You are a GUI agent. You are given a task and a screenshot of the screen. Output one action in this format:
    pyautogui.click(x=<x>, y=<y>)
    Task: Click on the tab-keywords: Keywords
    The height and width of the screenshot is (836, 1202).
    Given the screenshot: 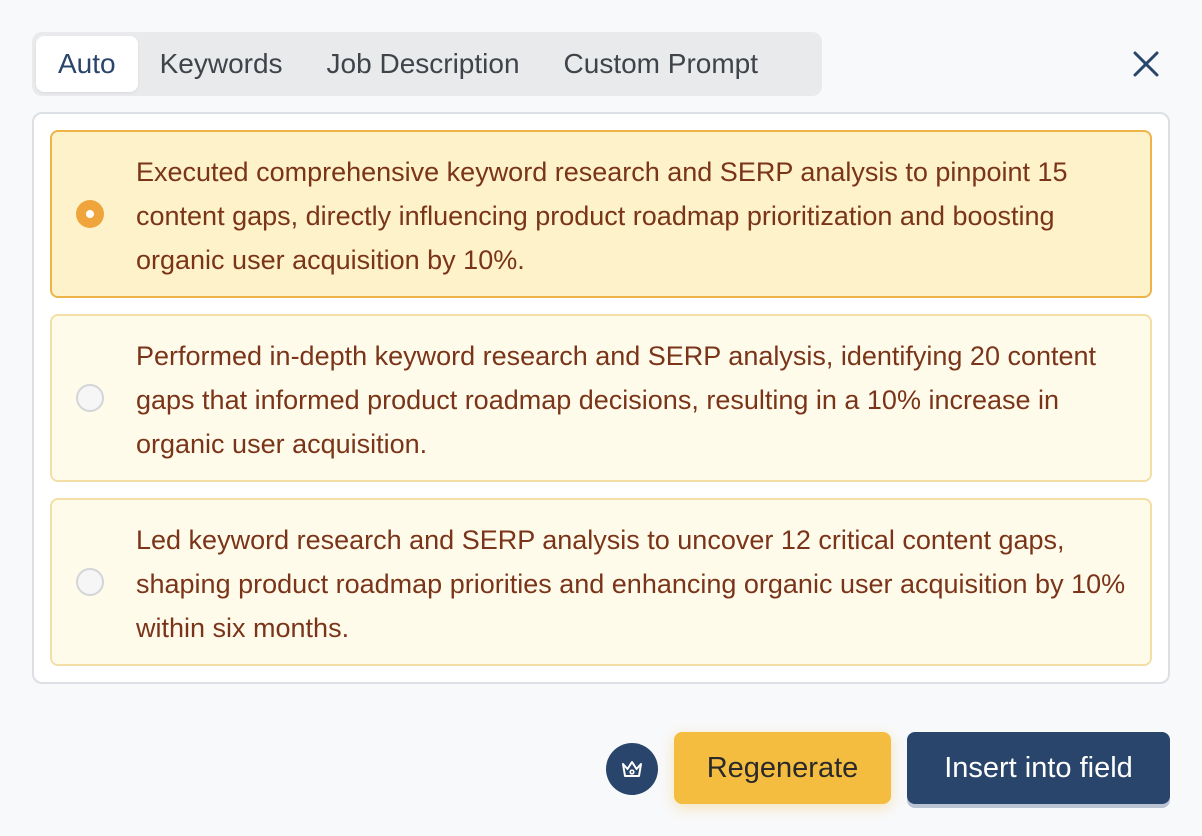 What is the action you would take?
    pyautogui.click(x=221, y=64)
    